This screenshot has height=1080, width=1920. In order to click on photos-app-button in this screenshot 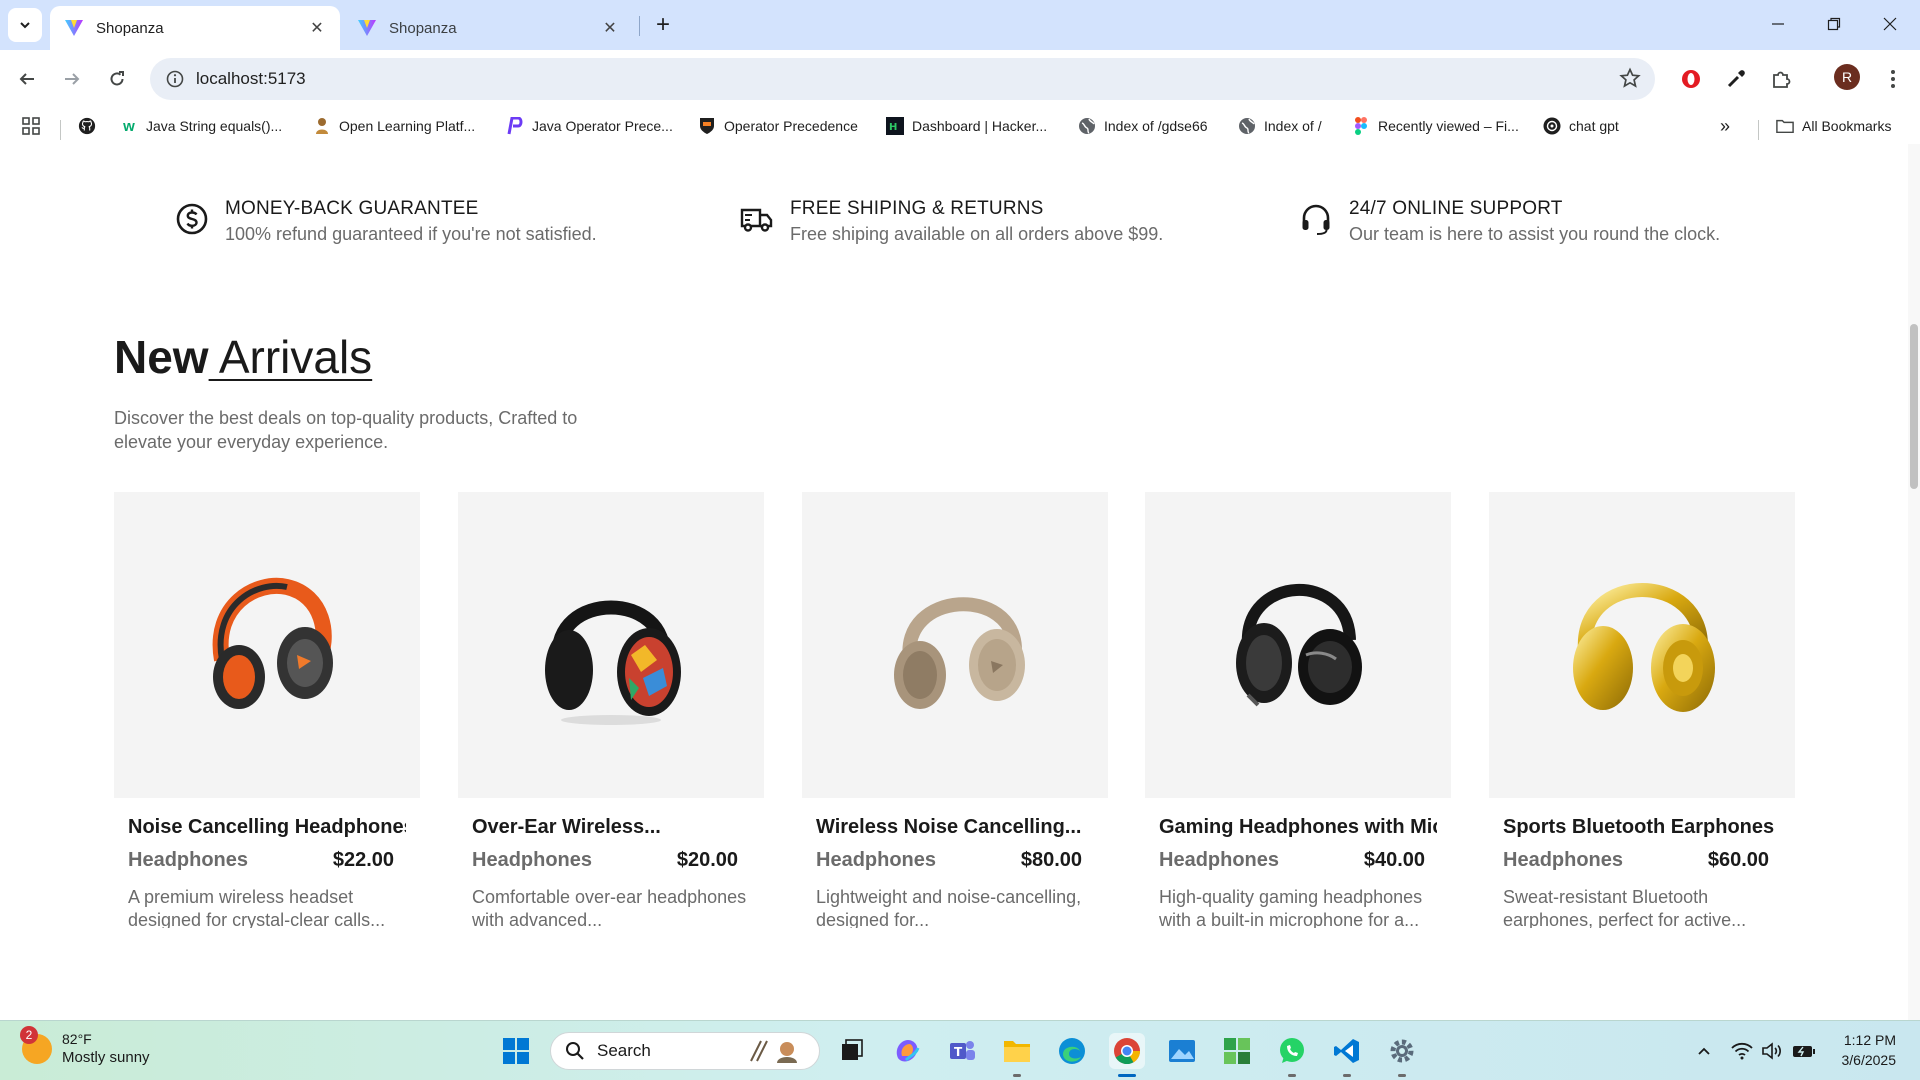, I will do `click(1182, 1051)`.